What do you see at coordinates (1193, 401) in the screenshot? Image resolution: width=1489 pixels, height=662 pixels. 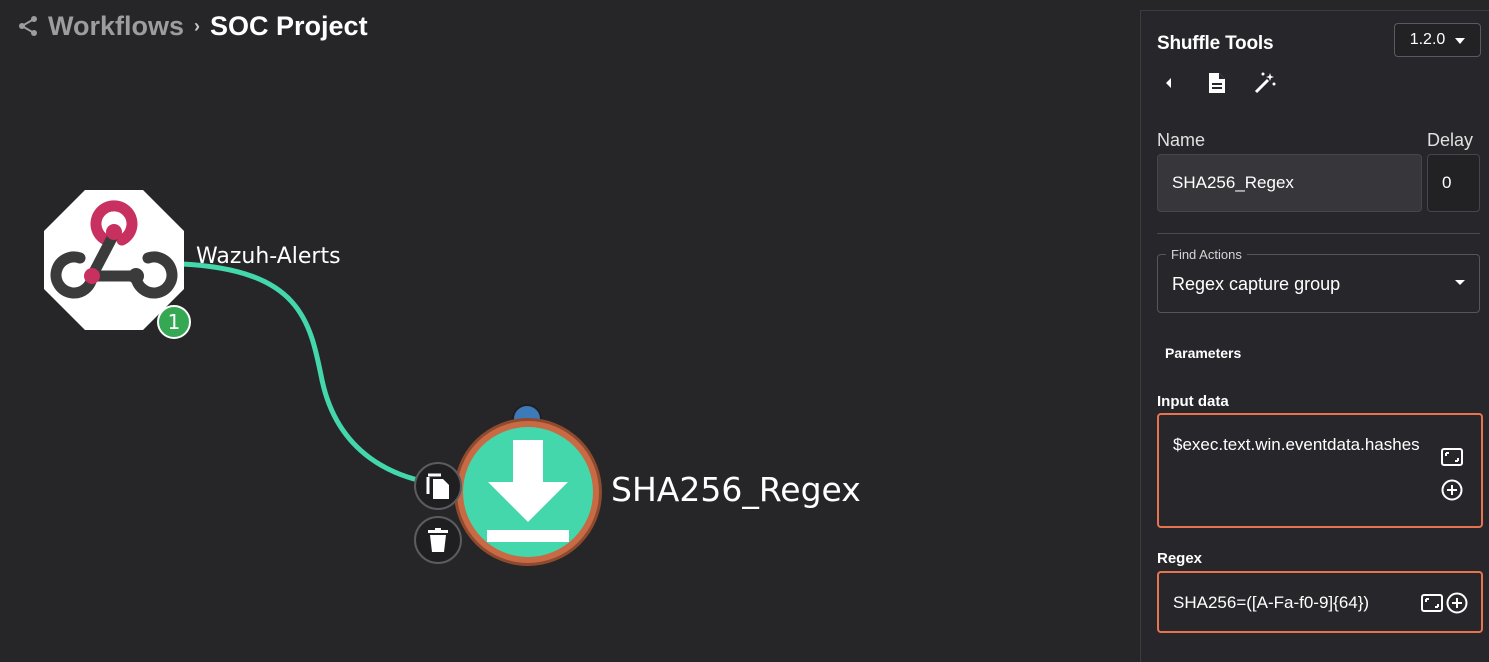 I see `input-data-label: Input data` at bounding box center [1193, 401].